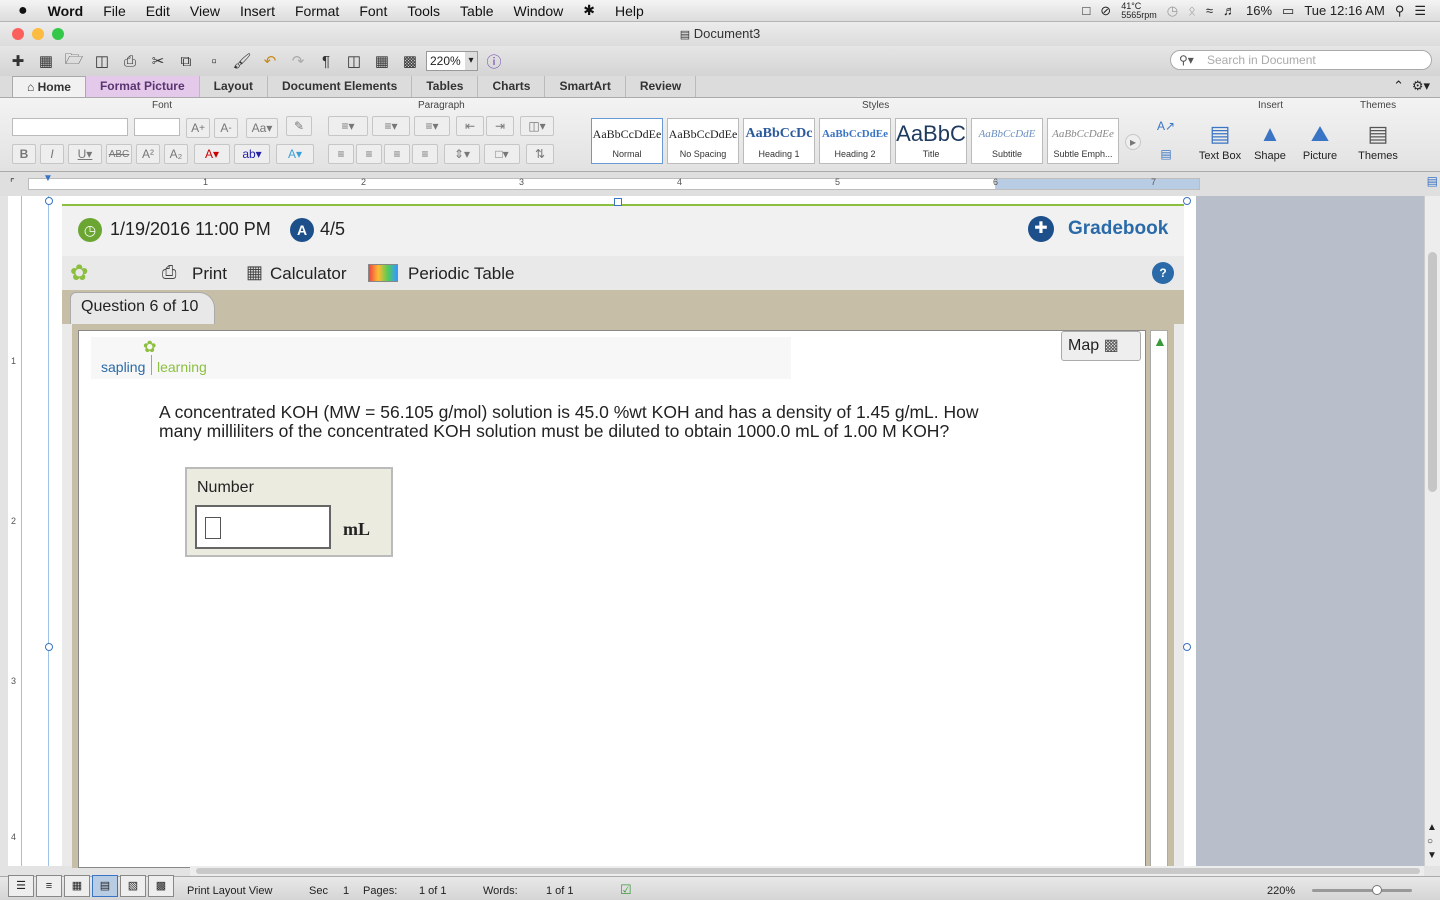 The image size is (1440, 900). Describe the element at coordinates (1432, 372) in the screenshot. I see `scroll-thumb` at that location.